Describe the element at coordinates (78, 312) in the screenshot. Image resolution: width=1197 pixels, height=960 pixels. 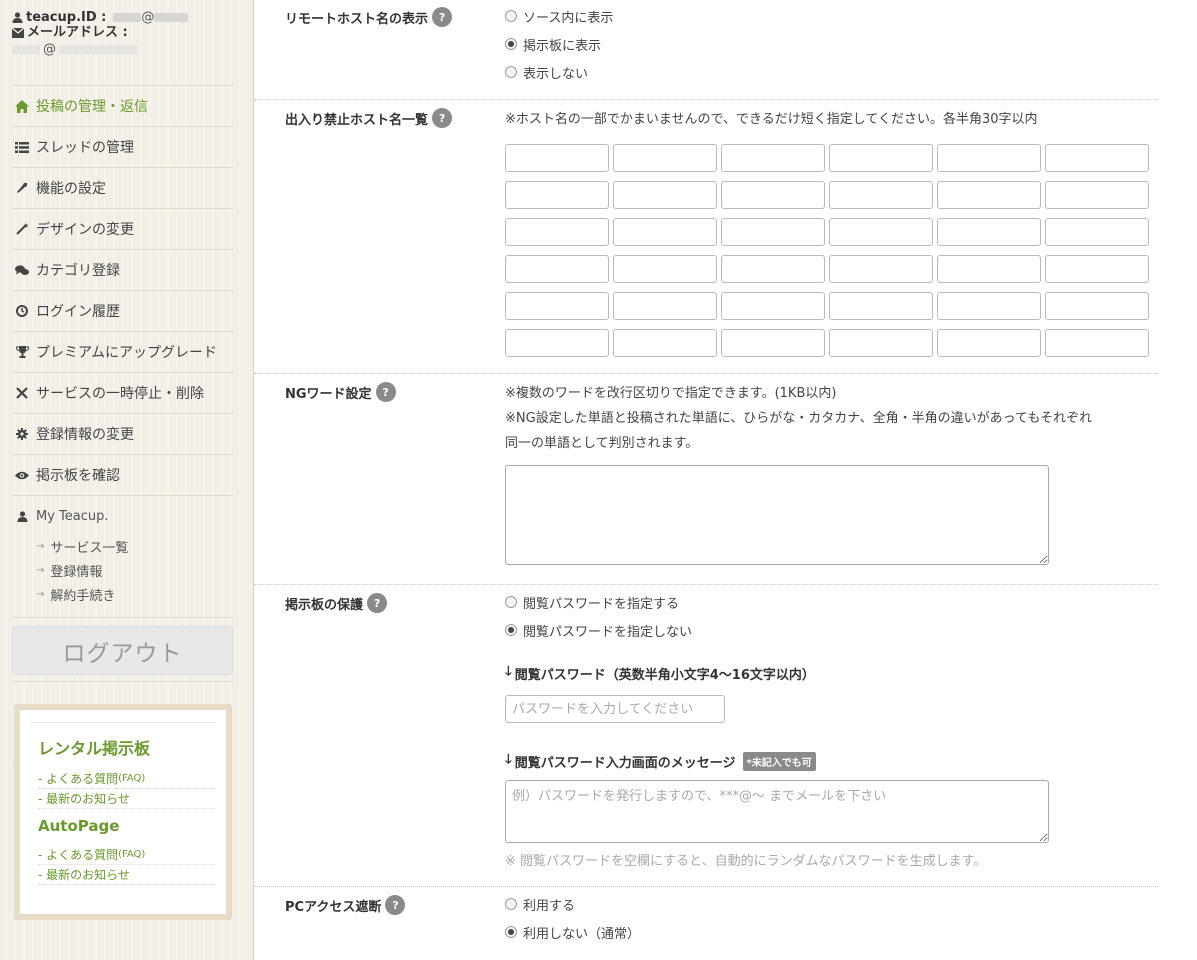
I see `nav-item-label: ログイン履歴` at that location.